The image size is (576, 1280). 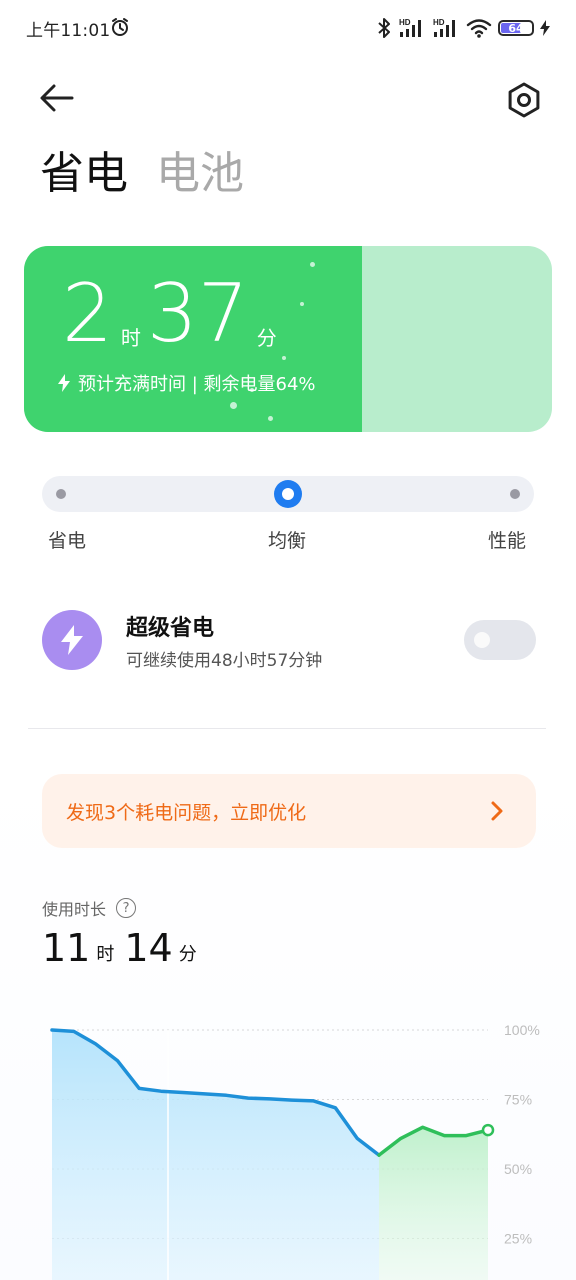 What do you see at coordinates (522, 1030) in the screenshot?
I see `y-tick-label: 100%` at bounding box center [522, 1030].